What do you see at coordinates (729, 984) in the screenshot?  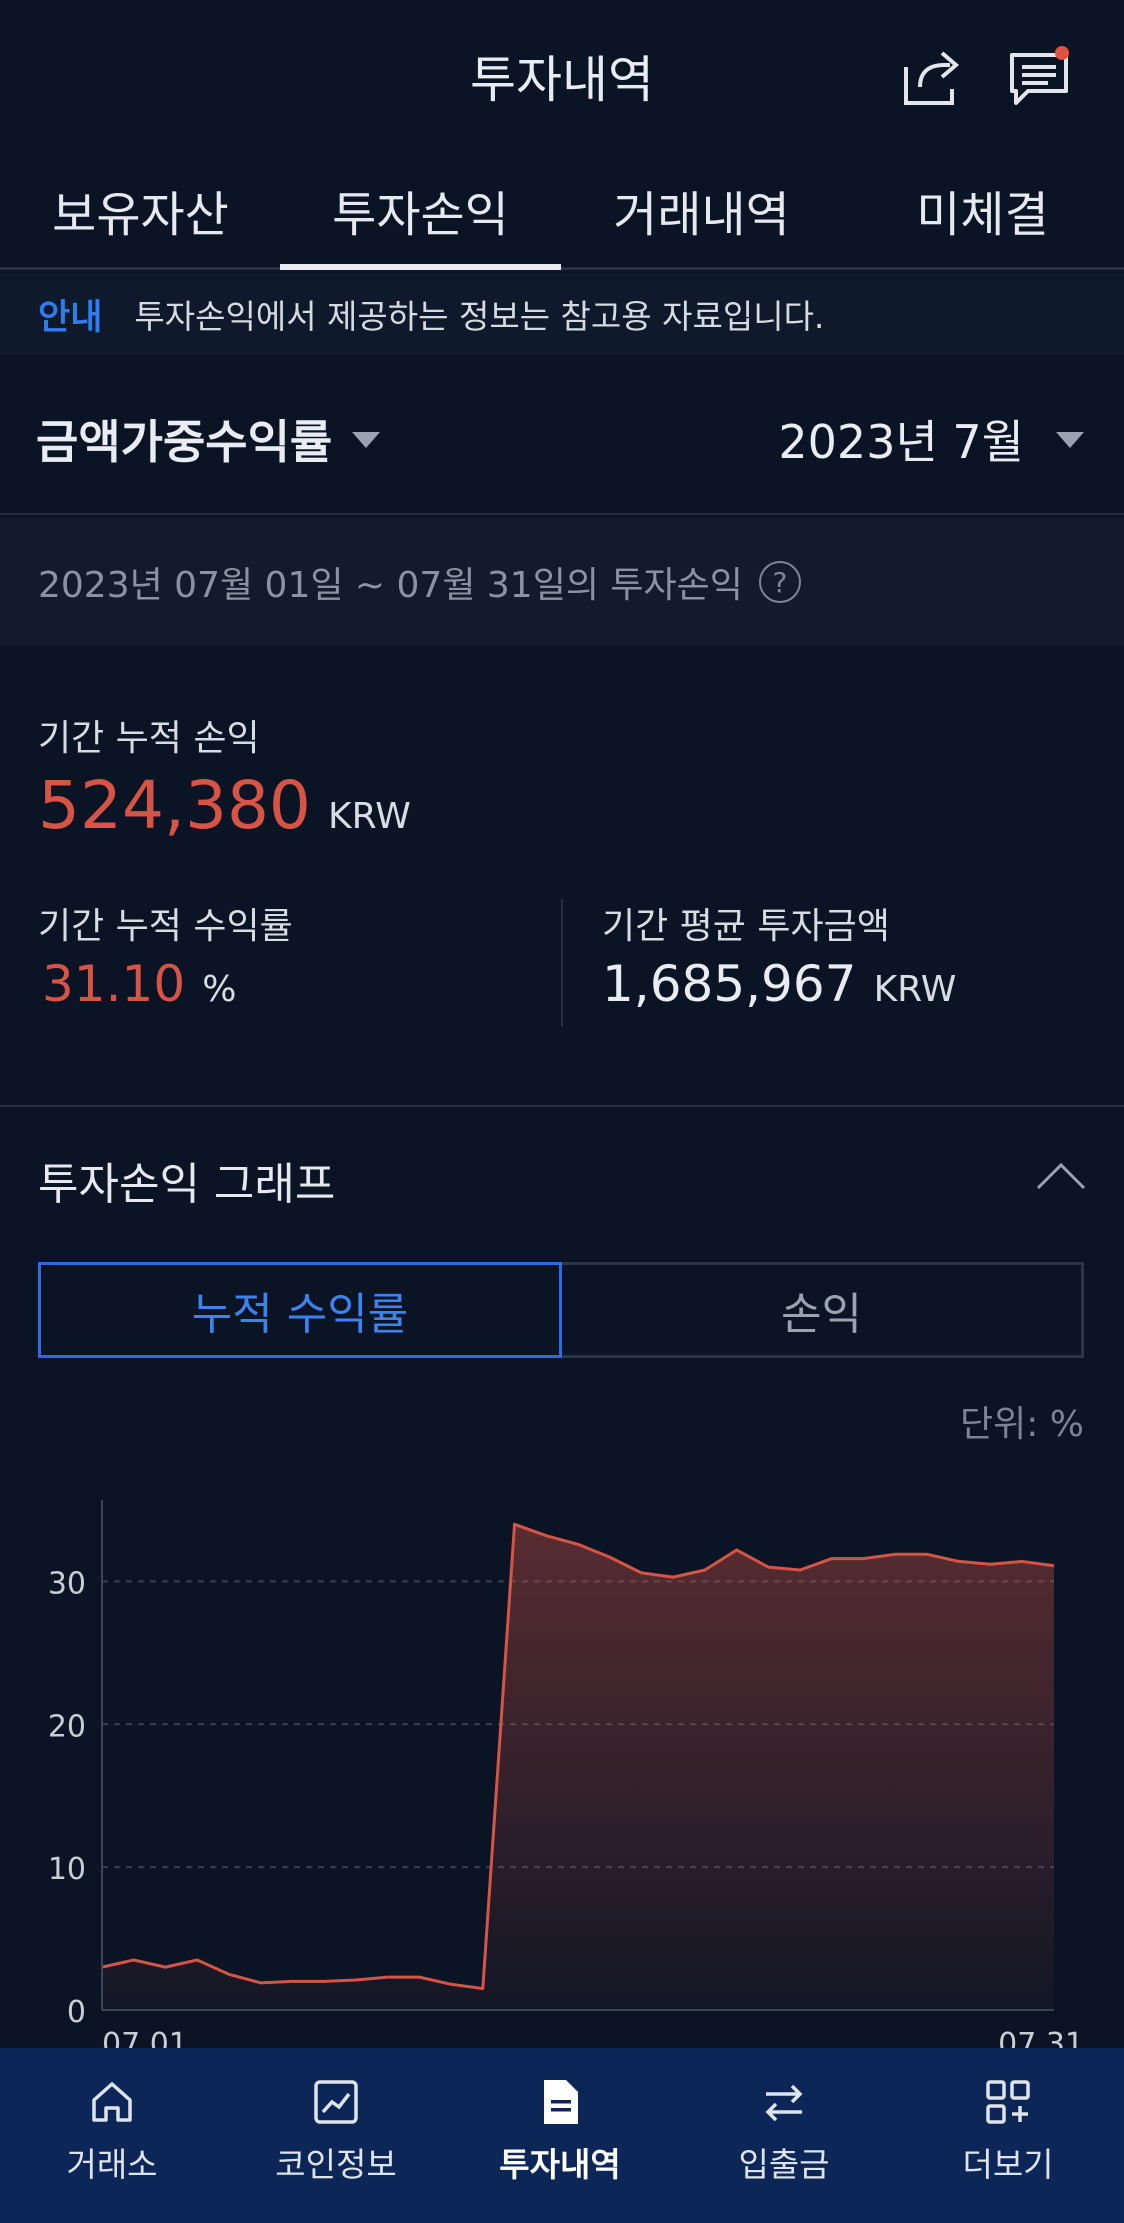 I see `avg-invest-value: 1,685,967` at bounding box center [729, 984].